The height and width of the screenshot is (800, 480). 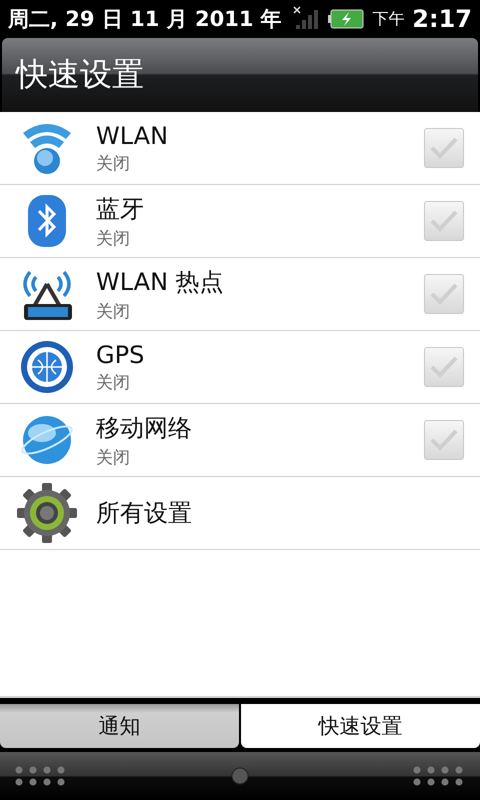 I want to click on item-label: 蓝牙, so click(x=120, y=209).